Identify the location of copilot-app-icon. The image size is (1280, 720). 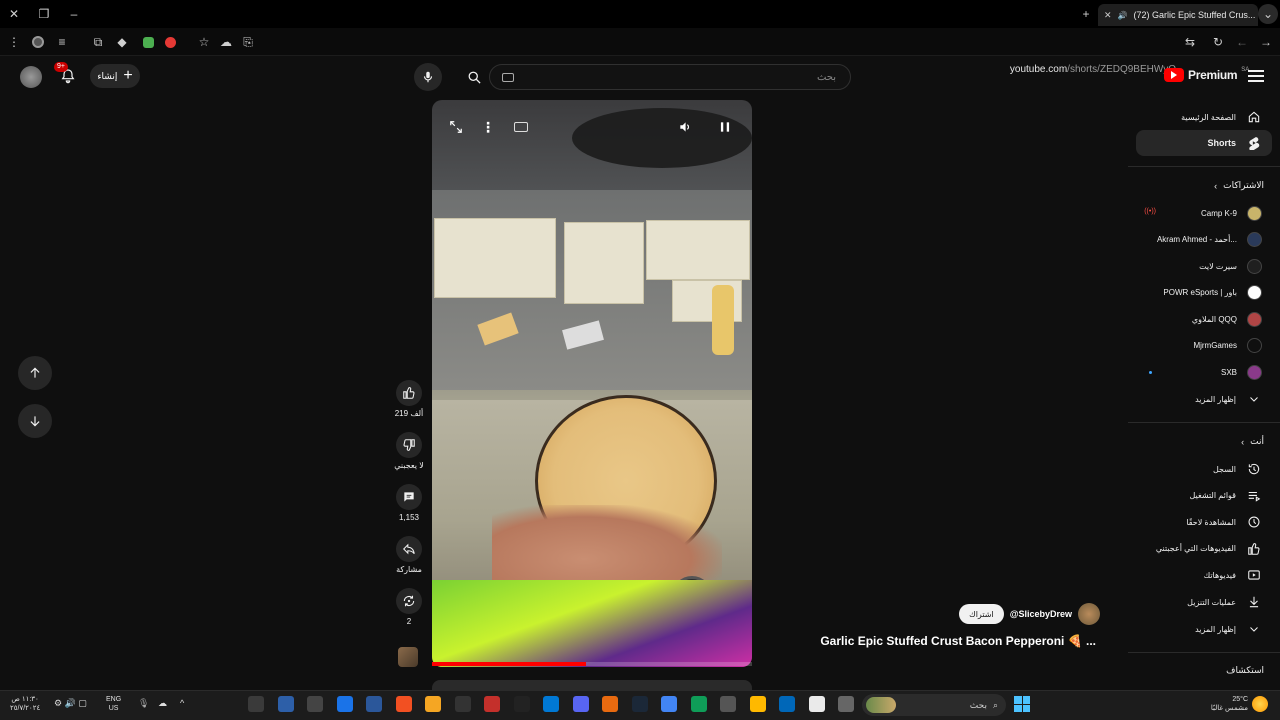
(787, 704).